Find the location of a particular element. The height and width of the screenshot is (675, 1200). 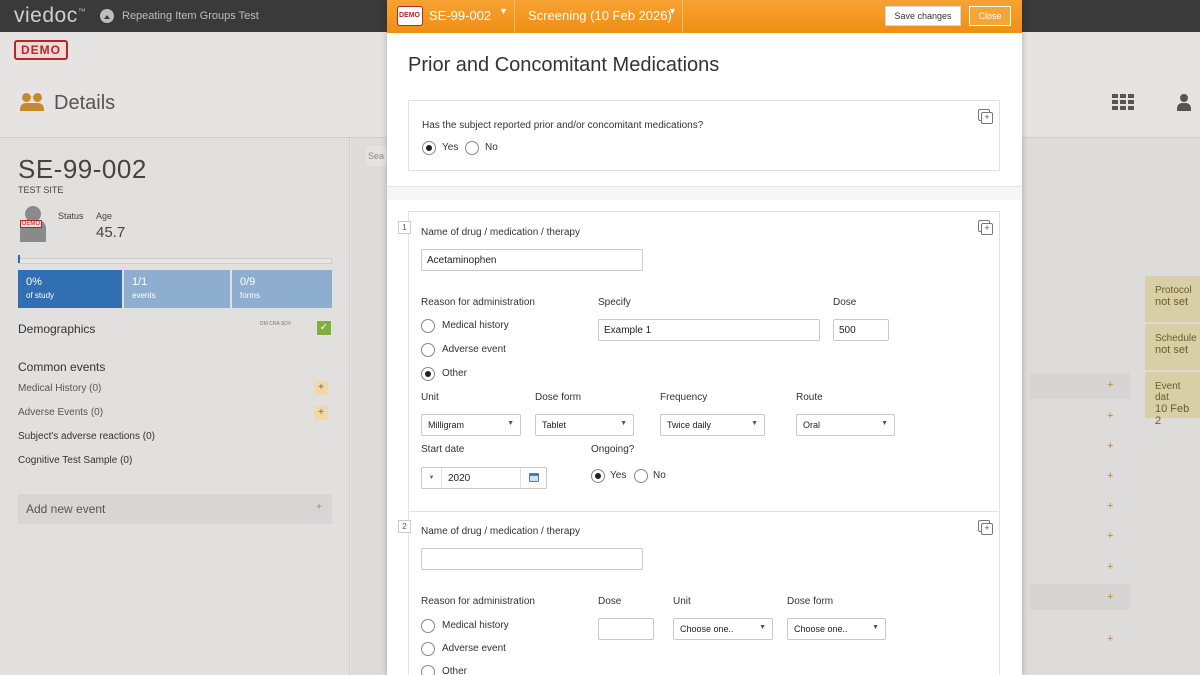

dose-field: 500 is located at coordinates (861, 330).